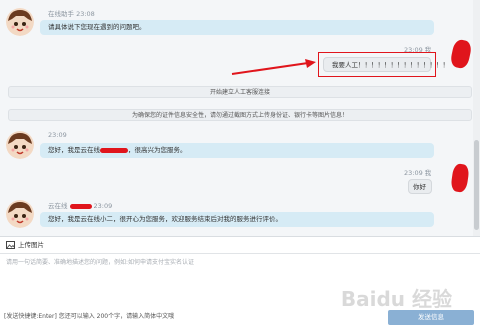 The image size is (480, 328). Describe the element at coordinates (71, 14) in the screenshot. I see `message-meta: 在线助手 23:08` at that location.